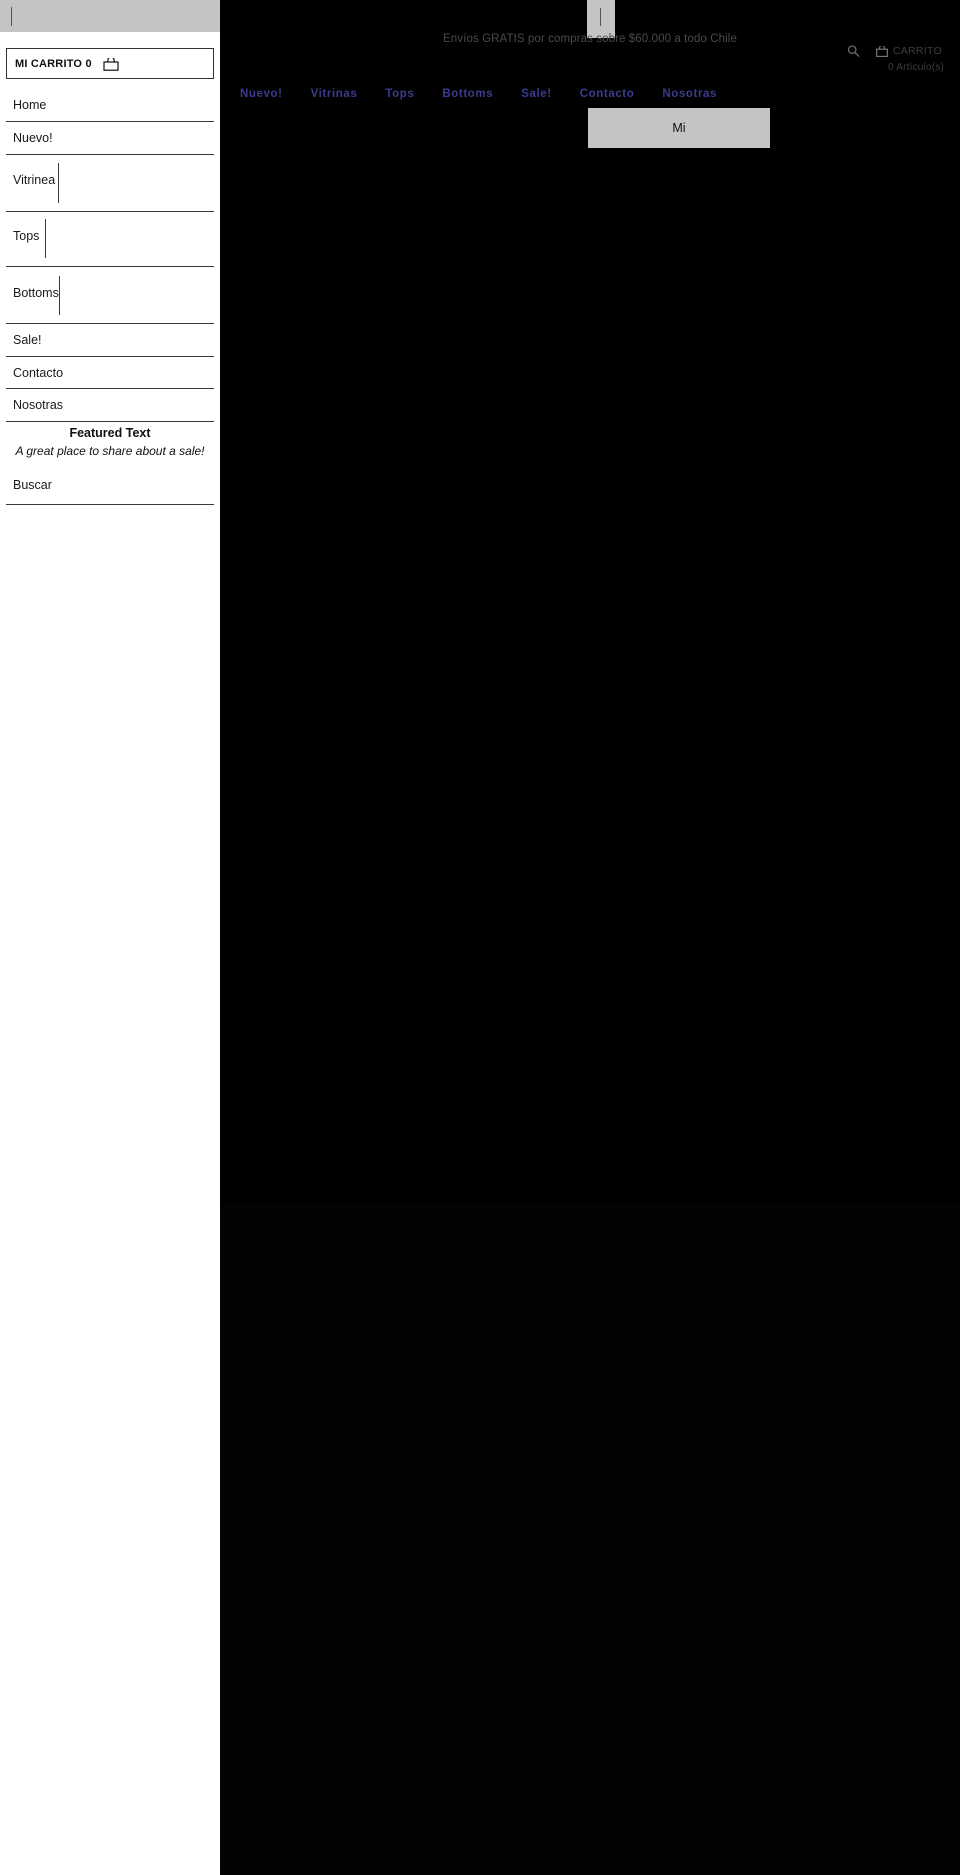 The width and height of the screenshot is (960, 1875). Describe the element at coordinates (110, 373) in the screenshot. I see `menu-item-contacto: Contacto` at that location.